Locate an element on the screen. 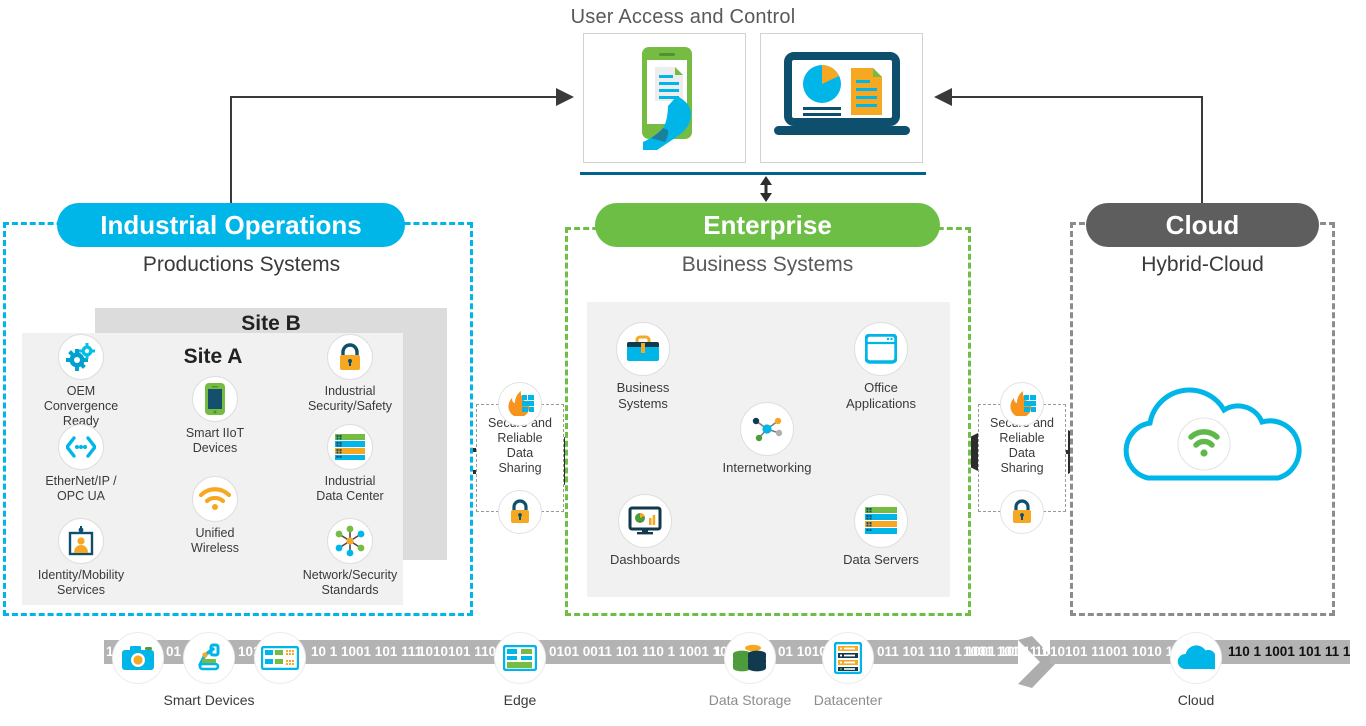  node-office-applications: Office Applications is located at coordinates (881, 367).